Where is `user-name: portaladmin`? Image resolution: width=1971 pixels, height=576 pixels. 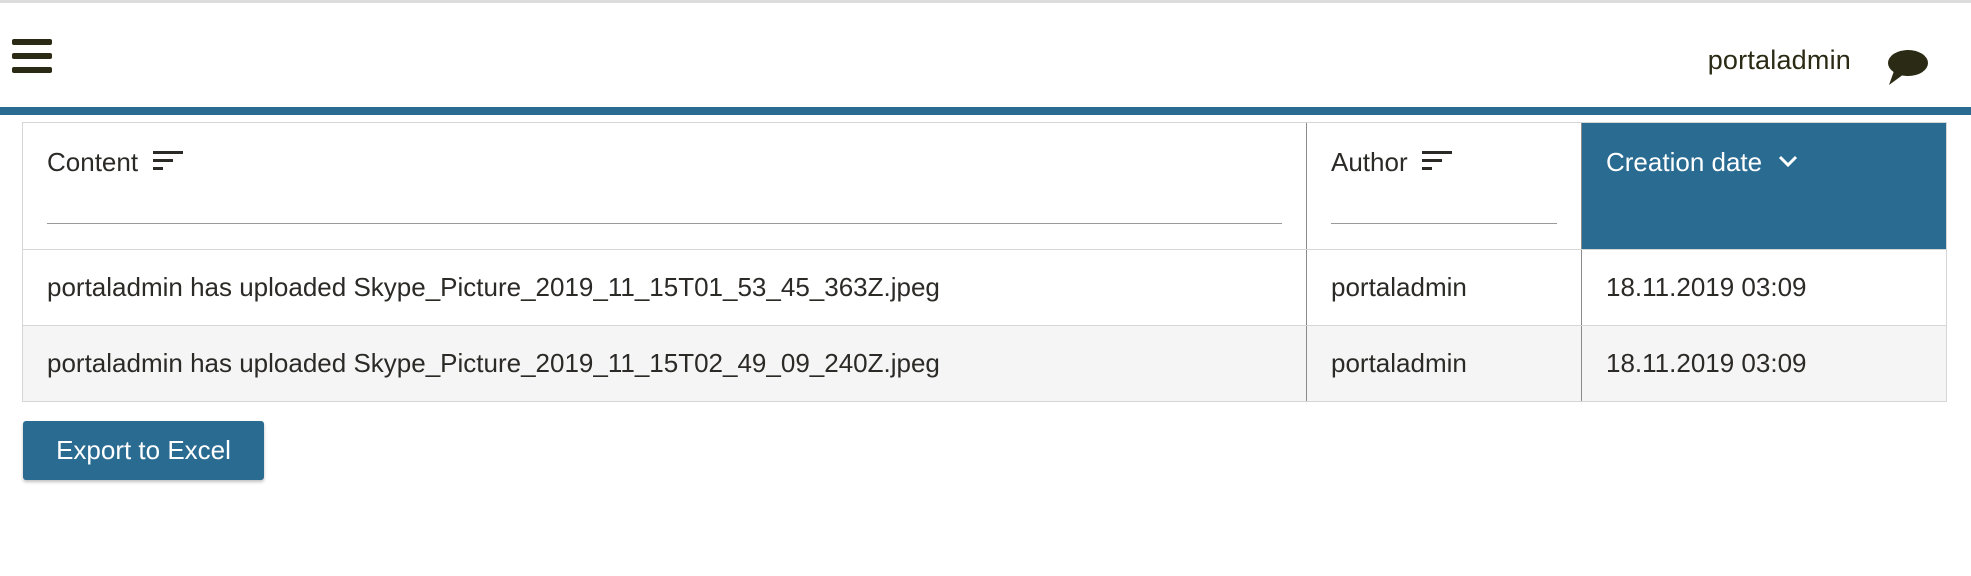
user-name: portaladmin is located at coordinates (1779, 60).